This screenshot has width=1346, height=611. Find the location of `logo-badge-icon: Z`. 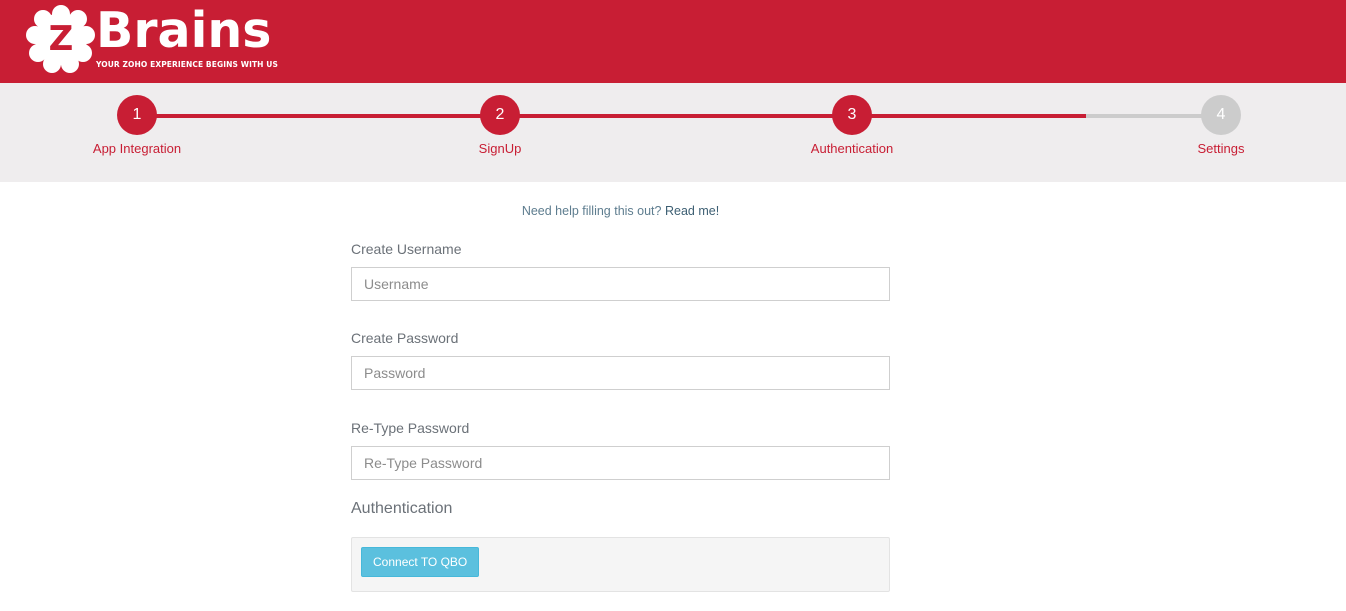

logo-badge-icon: Z is located at coordinates (60, 39).